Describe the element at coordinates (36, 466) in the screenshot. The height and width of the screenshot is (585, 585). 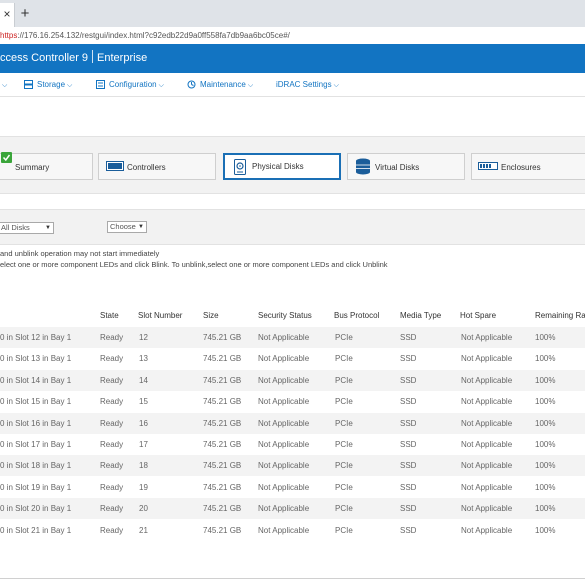
I see `cell-disk-name: 0 in Slot 18 in Bay 1` at that location.